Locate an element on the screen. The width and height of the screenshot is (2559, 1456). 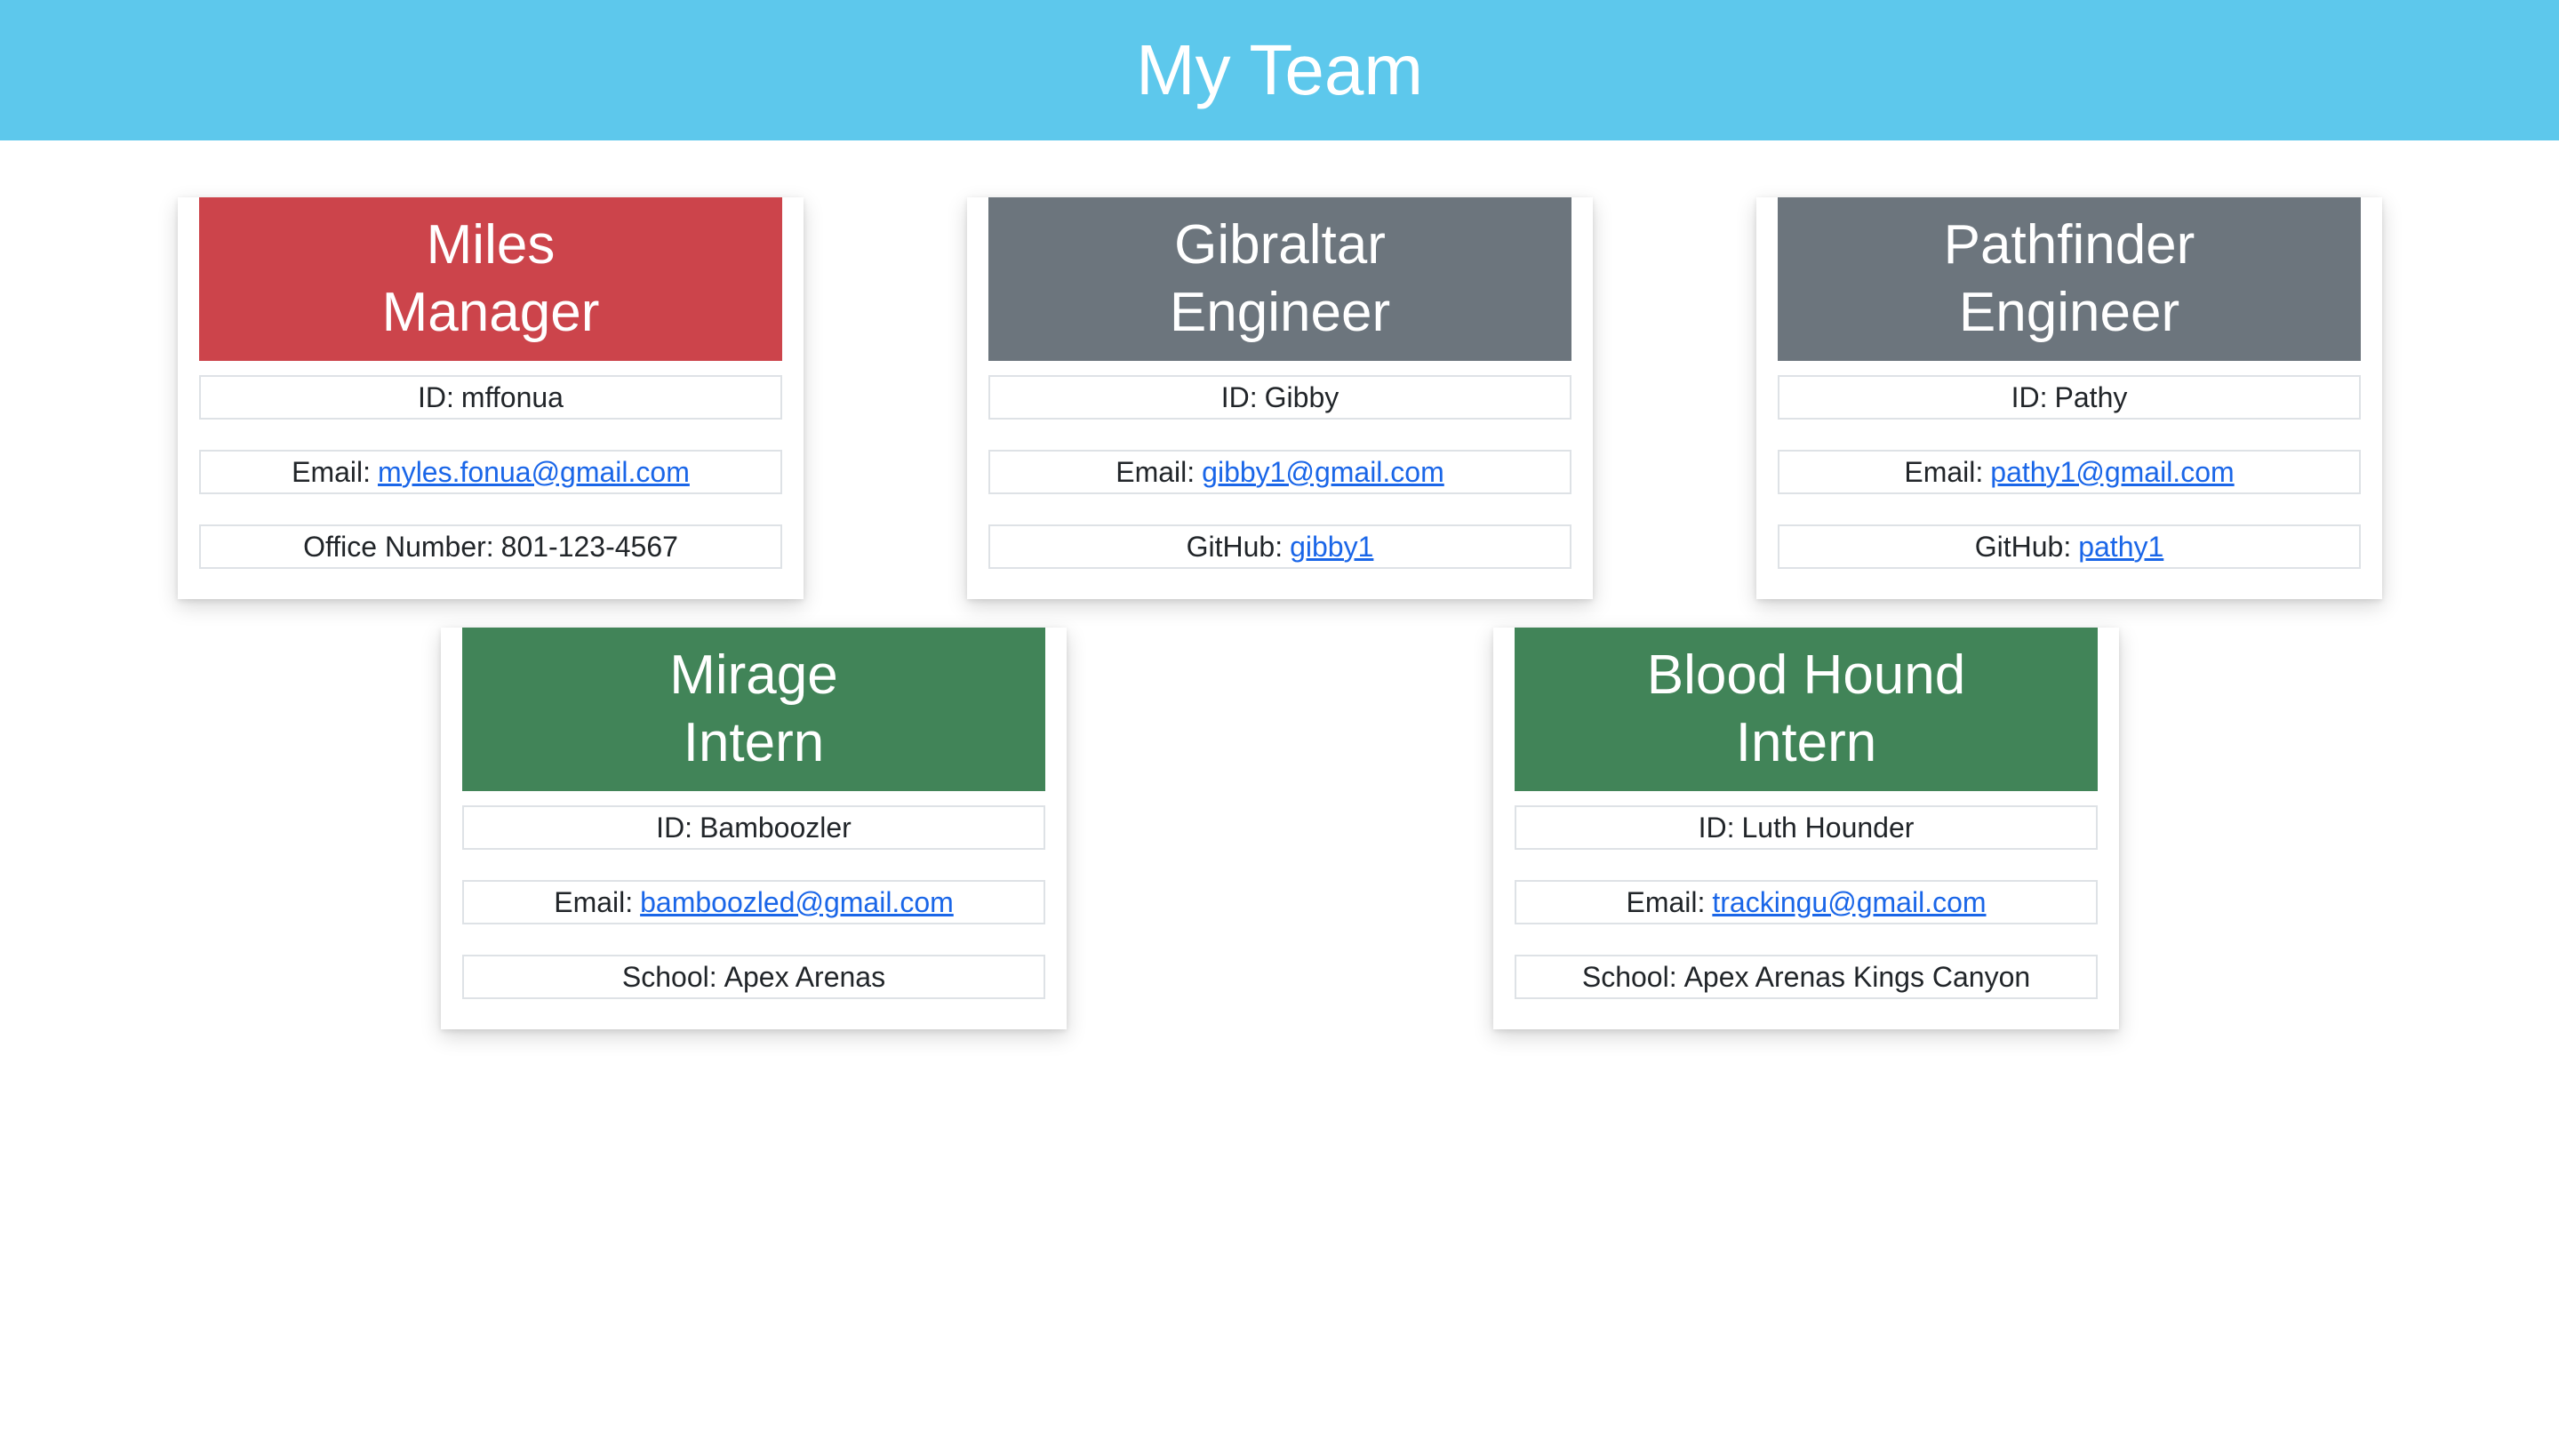
employee-email-field: Email: pathy1@gmail.com is located at coordinates (2069, 472).